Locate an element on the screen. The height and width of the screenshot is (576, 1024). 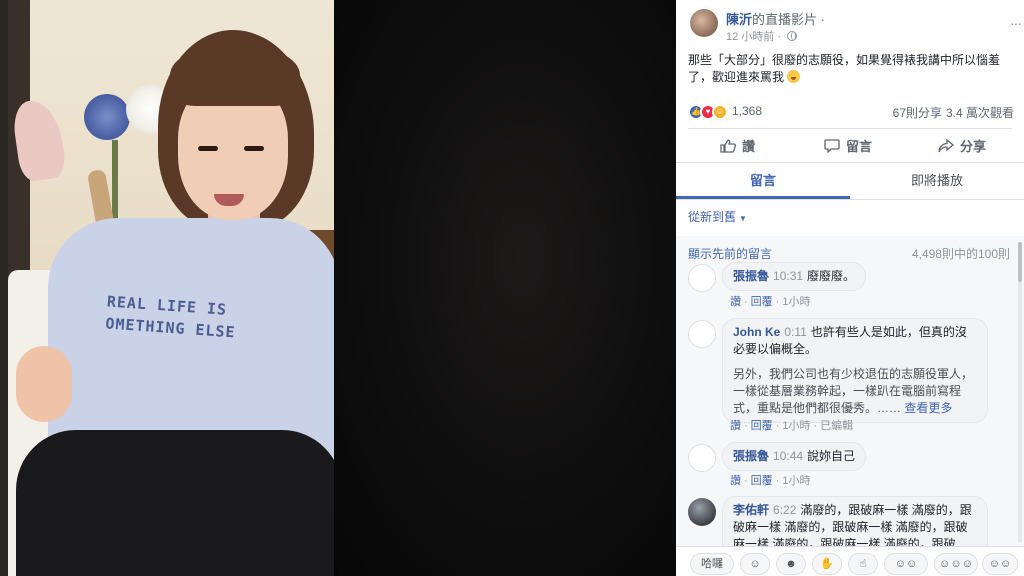
see-more-link: 查看更多 is located at coordinates (928, 408).